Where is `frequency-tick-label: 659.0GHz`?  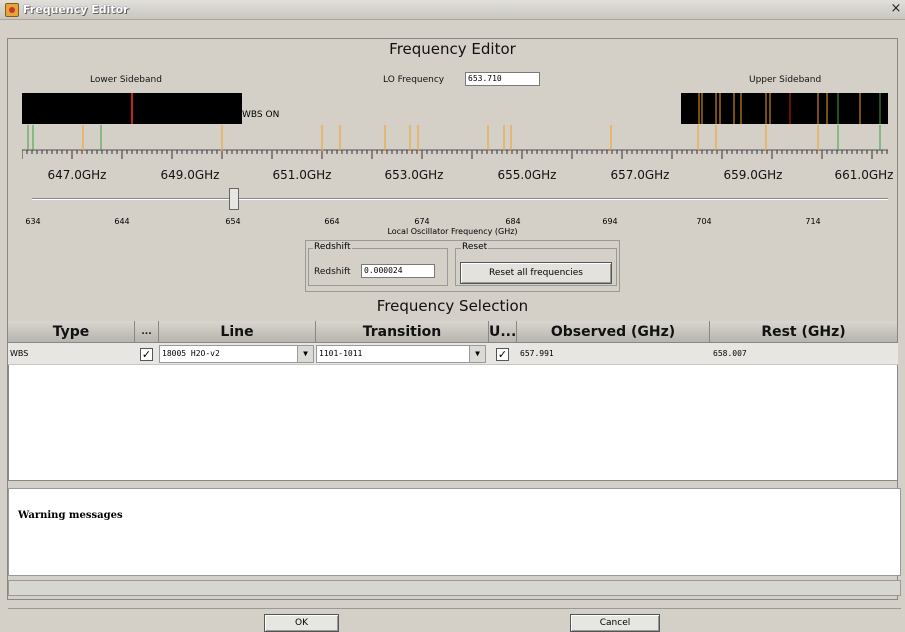 frequency-tick-label: 659.0GHz is located at coordinates (753, 175).